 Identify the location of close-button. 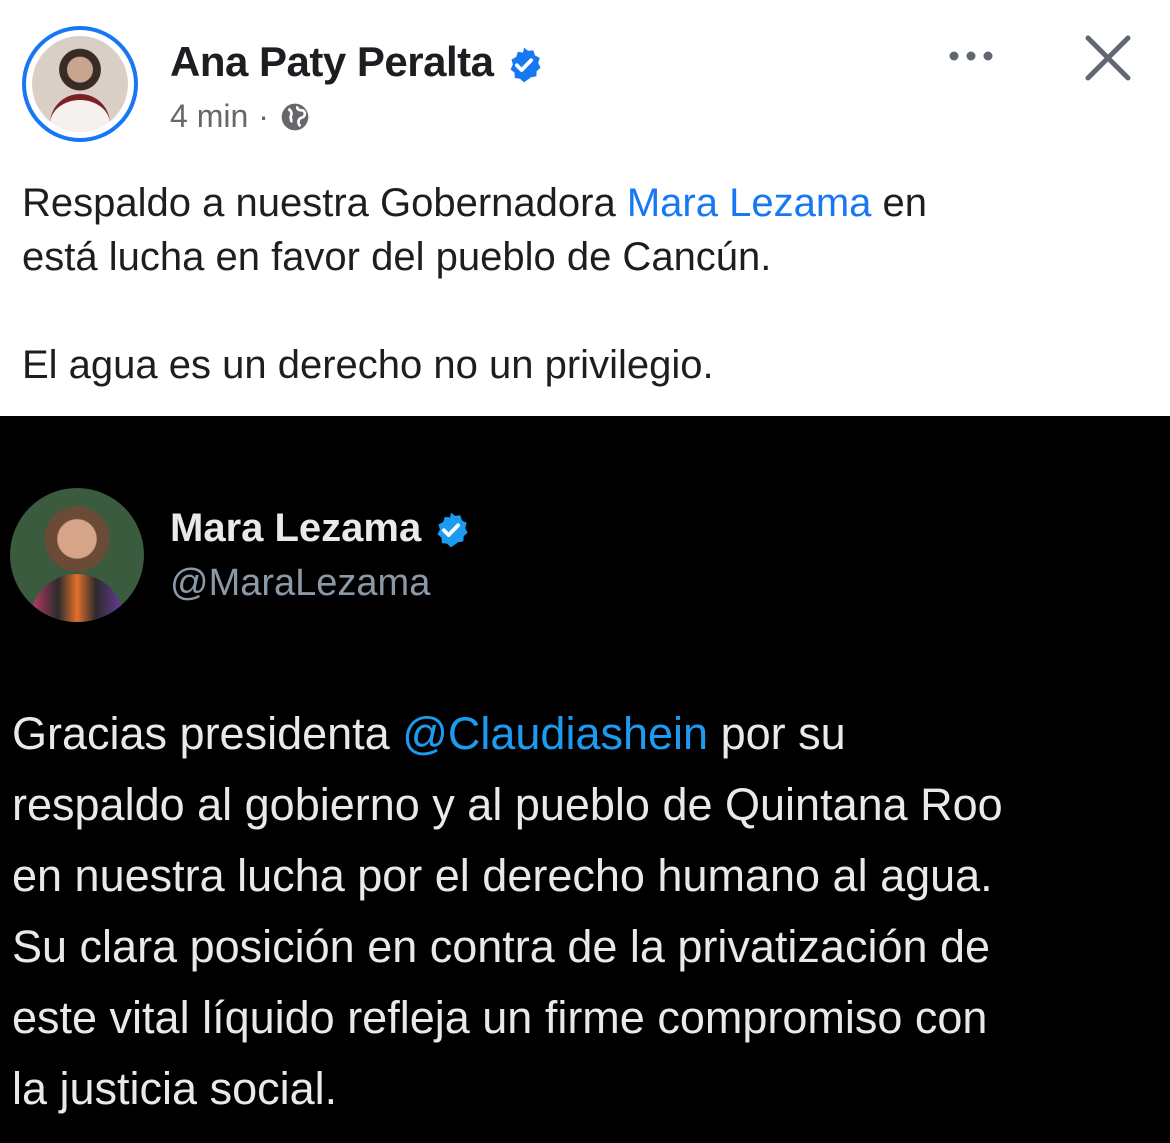
(1108, 58).